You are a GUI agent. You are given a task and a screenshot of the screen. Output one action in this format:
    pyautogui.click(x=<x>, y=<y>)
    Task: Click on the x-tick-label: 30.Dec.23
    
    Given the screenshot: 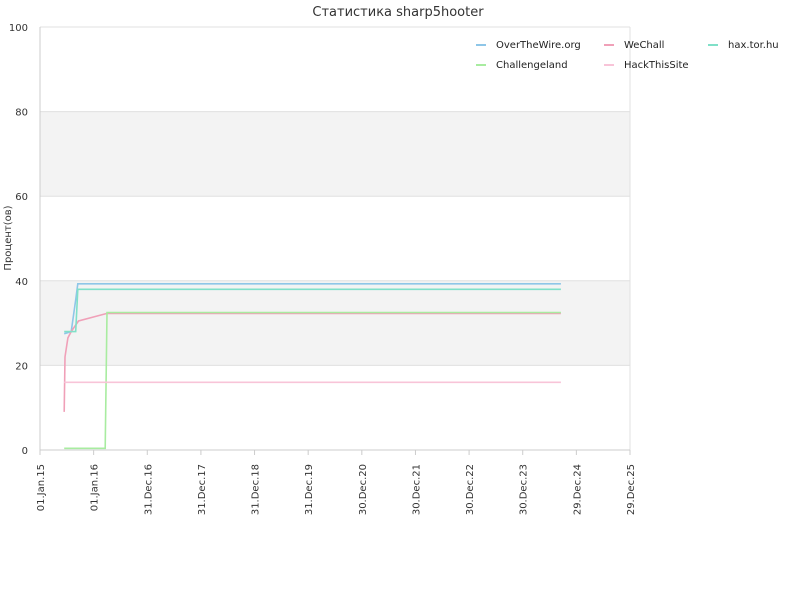 What is the action you would take?
    pyautogui.click(x=524, y=489)
    